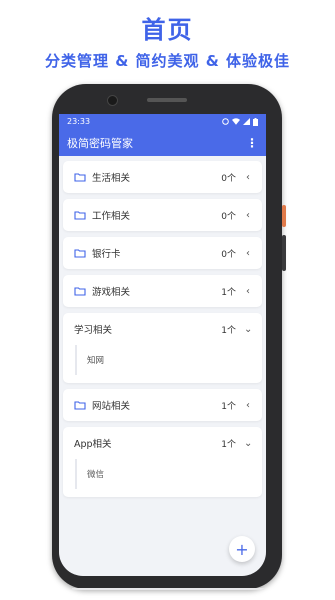 This screenshot has height=600, width=335. I want to click on category-row: 生活相关 0个 ‹, so click(162, 177).